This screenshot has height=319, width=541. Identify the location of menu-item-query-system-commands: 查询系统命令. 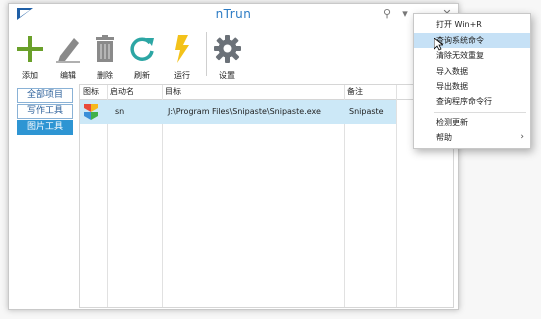
(472, 40).